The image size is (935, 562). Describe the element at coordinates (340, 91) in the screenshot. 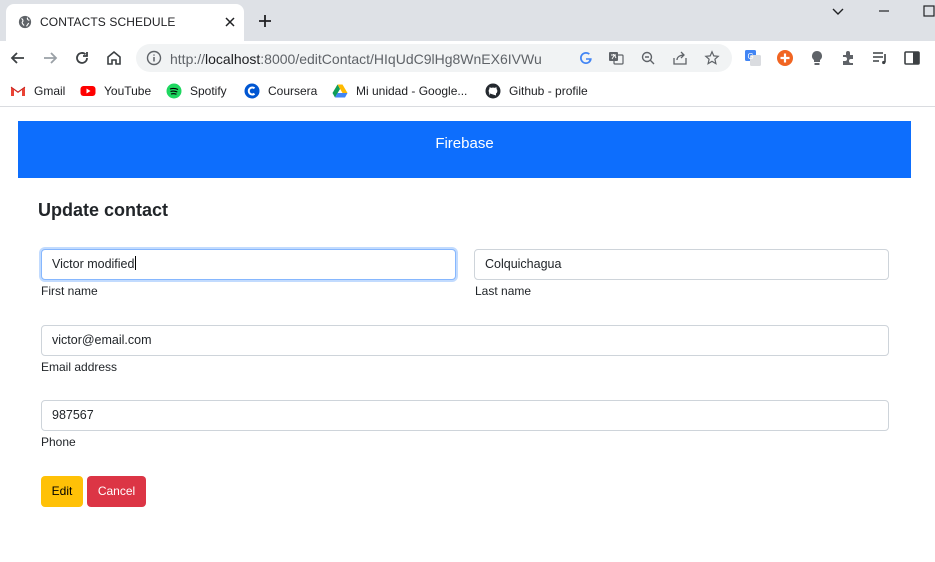

I see `google-drive-icon` at that location.